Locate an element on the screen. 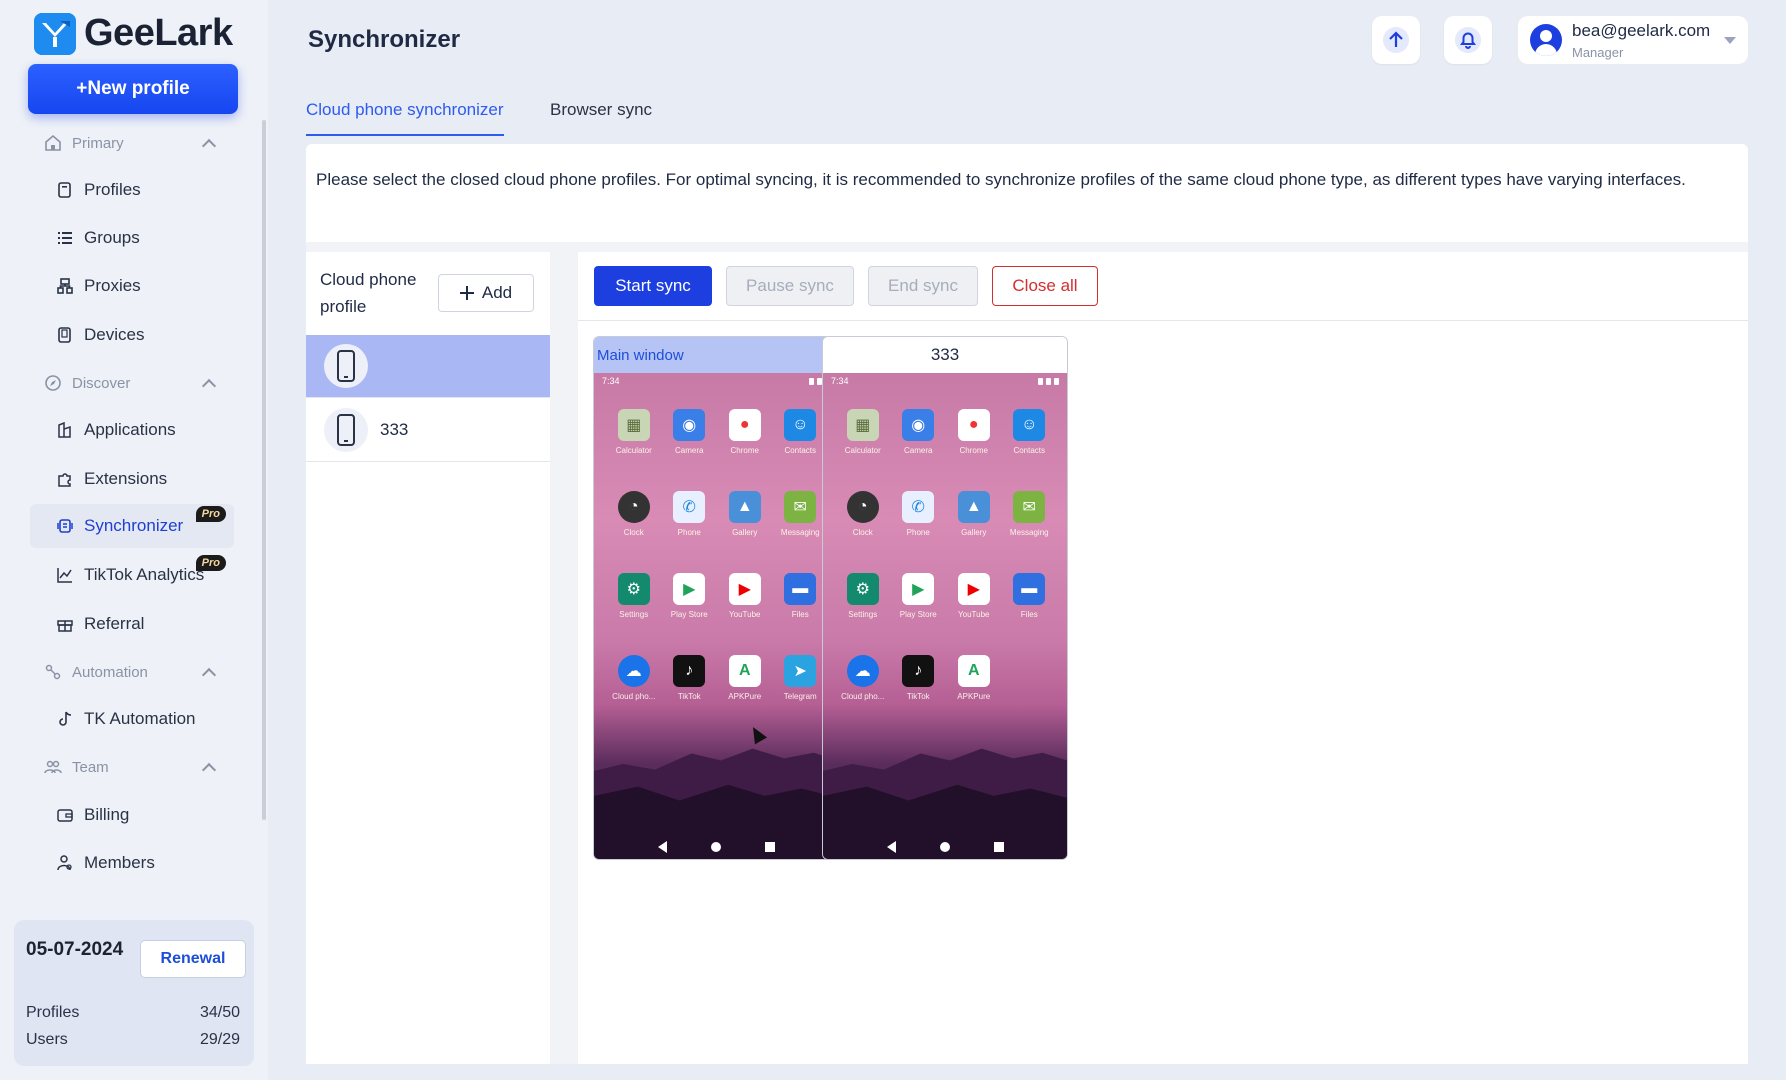  synchronizer-icon is located at coordinates (65, 526).